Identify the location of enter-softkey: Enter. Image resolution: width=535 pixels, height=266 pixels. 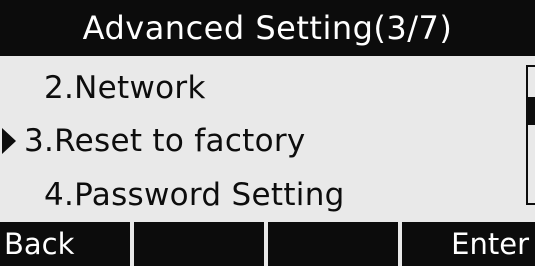
(468, 244).